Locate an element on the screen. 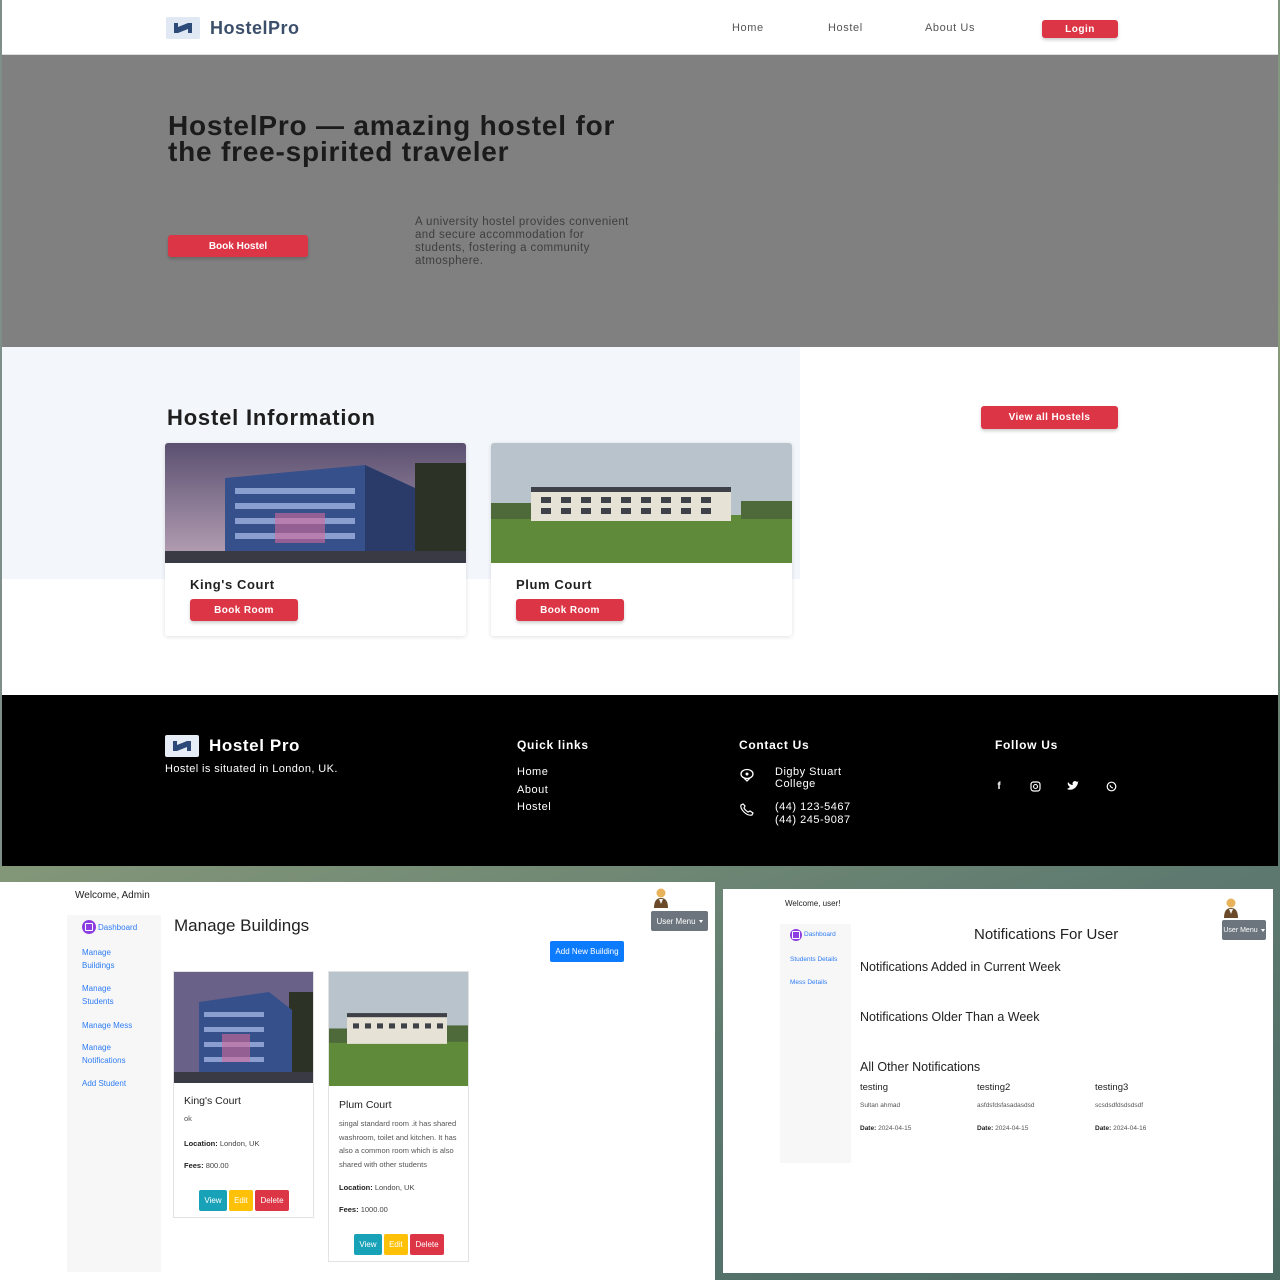 Image resolution: width=1280 pixels, height=1280 pixels. building-name: Plum Court is located at coordinates (365, 1105).